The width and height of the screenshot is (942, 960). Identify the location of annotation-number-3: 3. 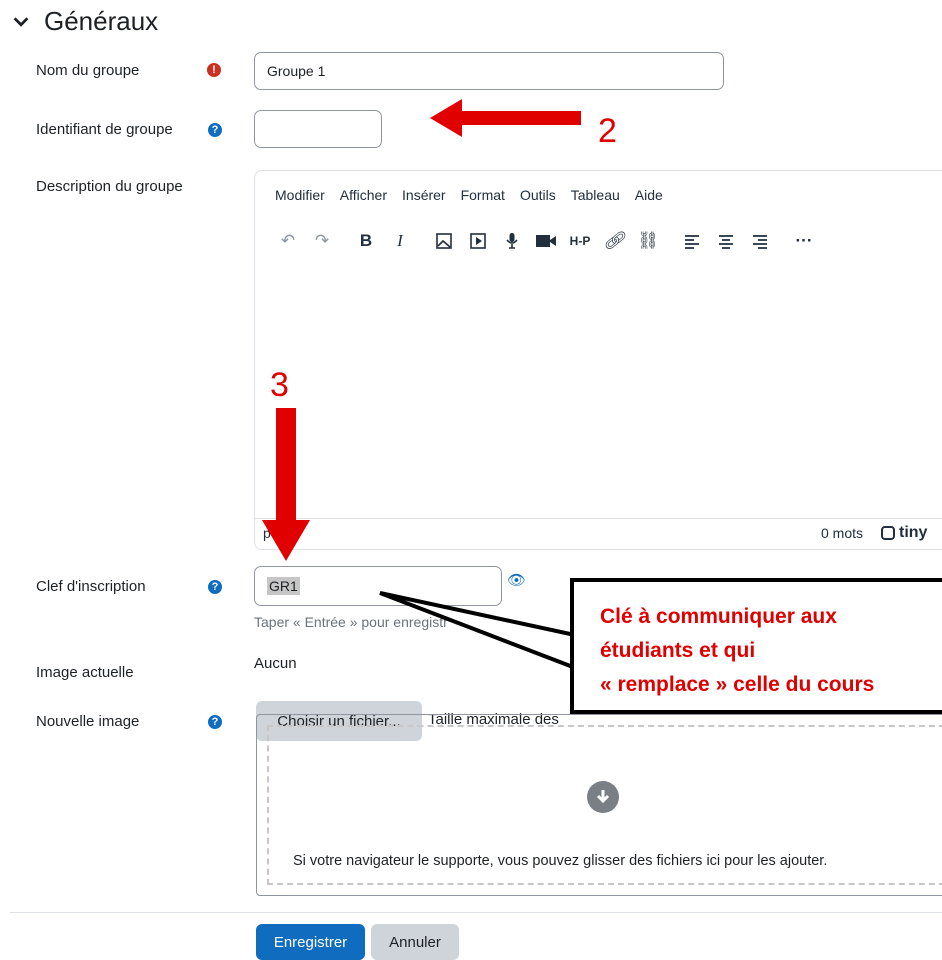
(279, 385).